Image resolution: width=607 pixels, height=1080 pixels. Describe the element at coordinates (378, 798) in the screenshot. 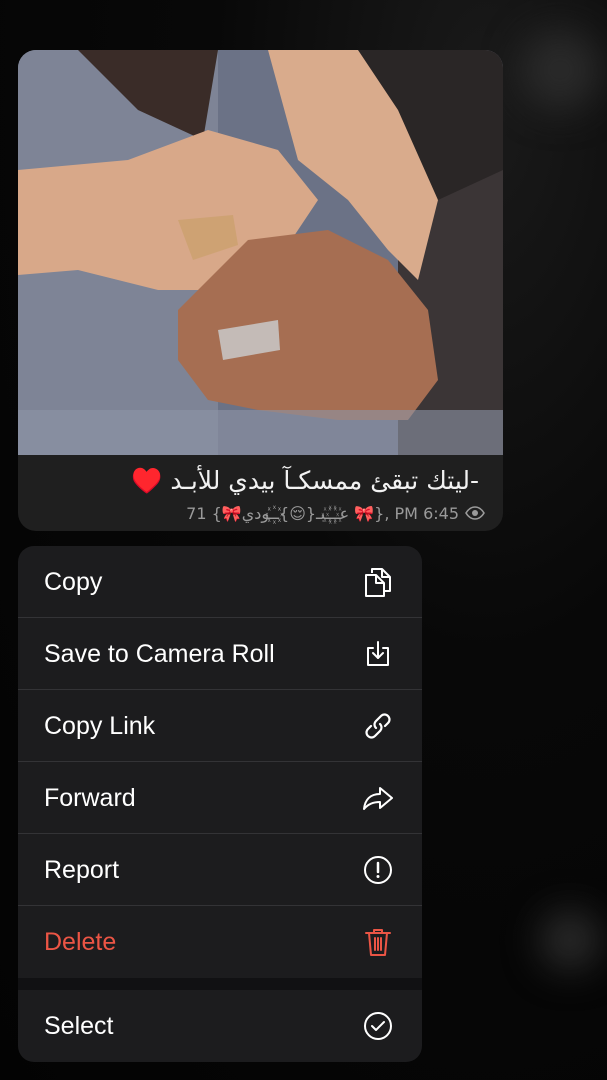

I see `forward-arrow-icon` at that location.